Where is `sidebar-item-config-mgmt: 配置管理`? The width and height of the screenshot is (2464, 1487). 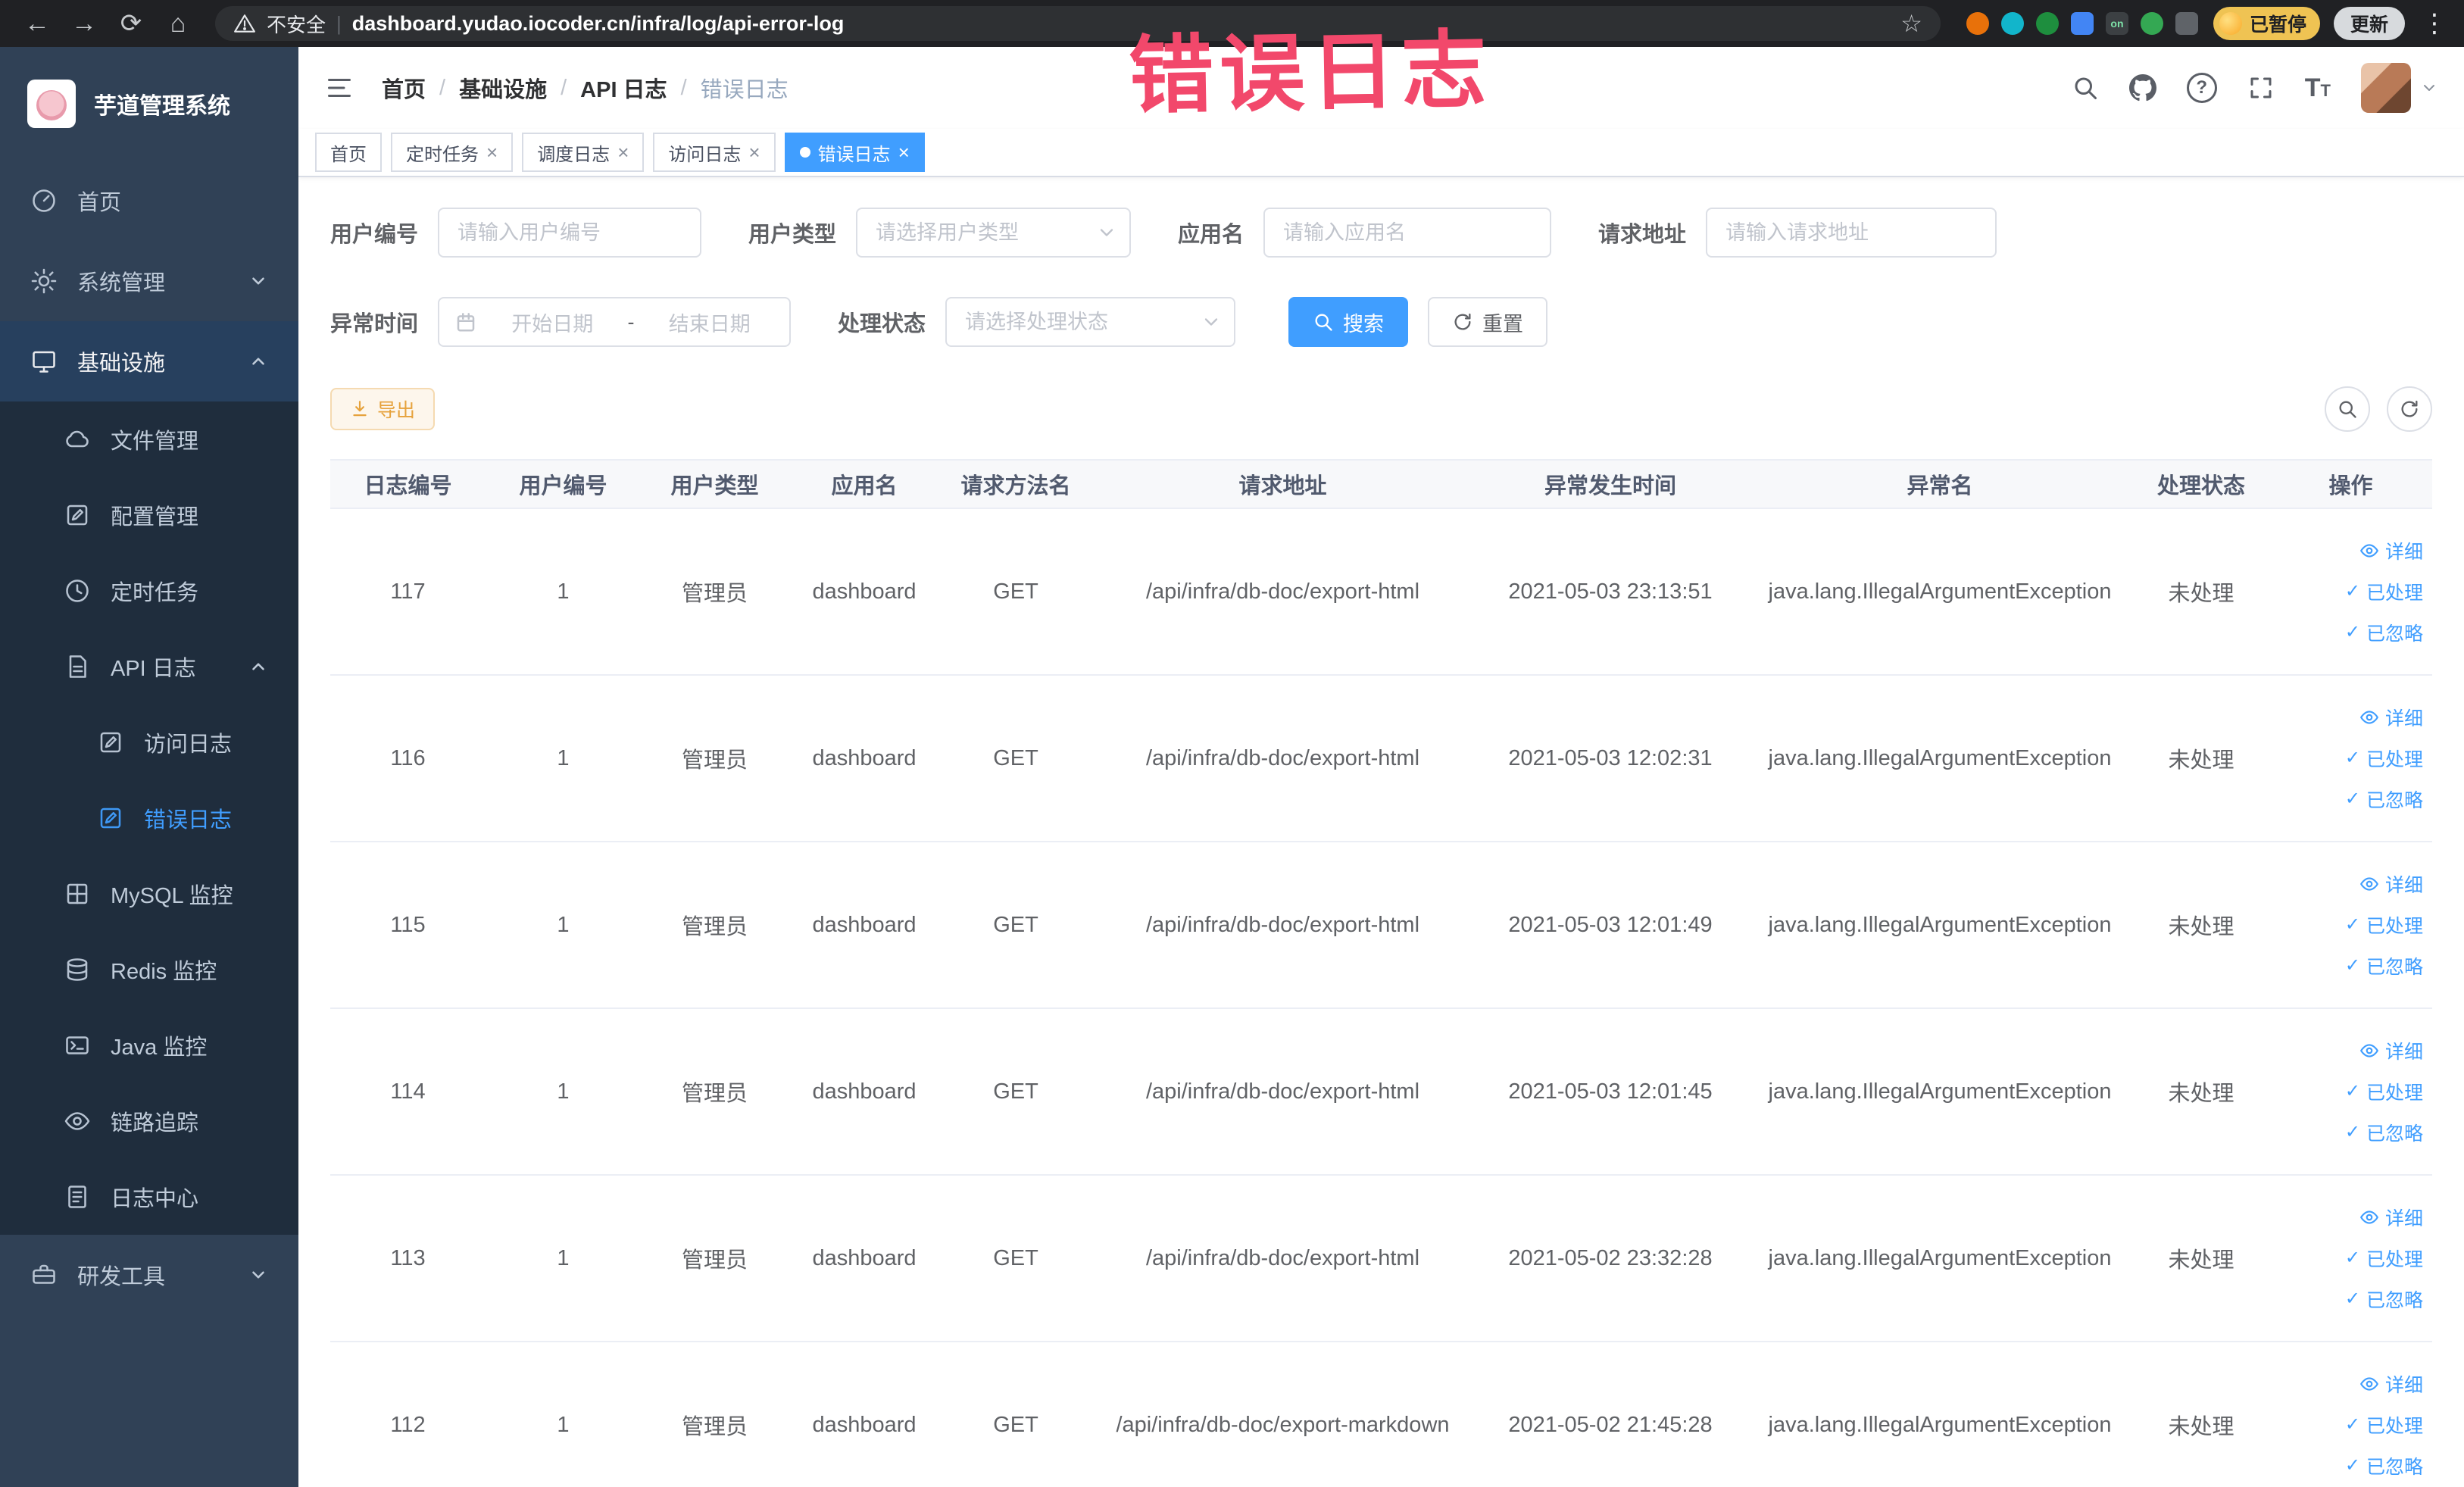 sidebar-item-config-mgmt: 配置管理 is located at coordinates (149, 515).